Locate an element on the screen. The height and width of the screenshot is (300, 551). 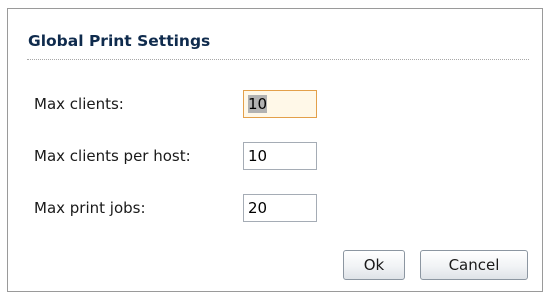
title-divider is located at coordinates (278, 59).